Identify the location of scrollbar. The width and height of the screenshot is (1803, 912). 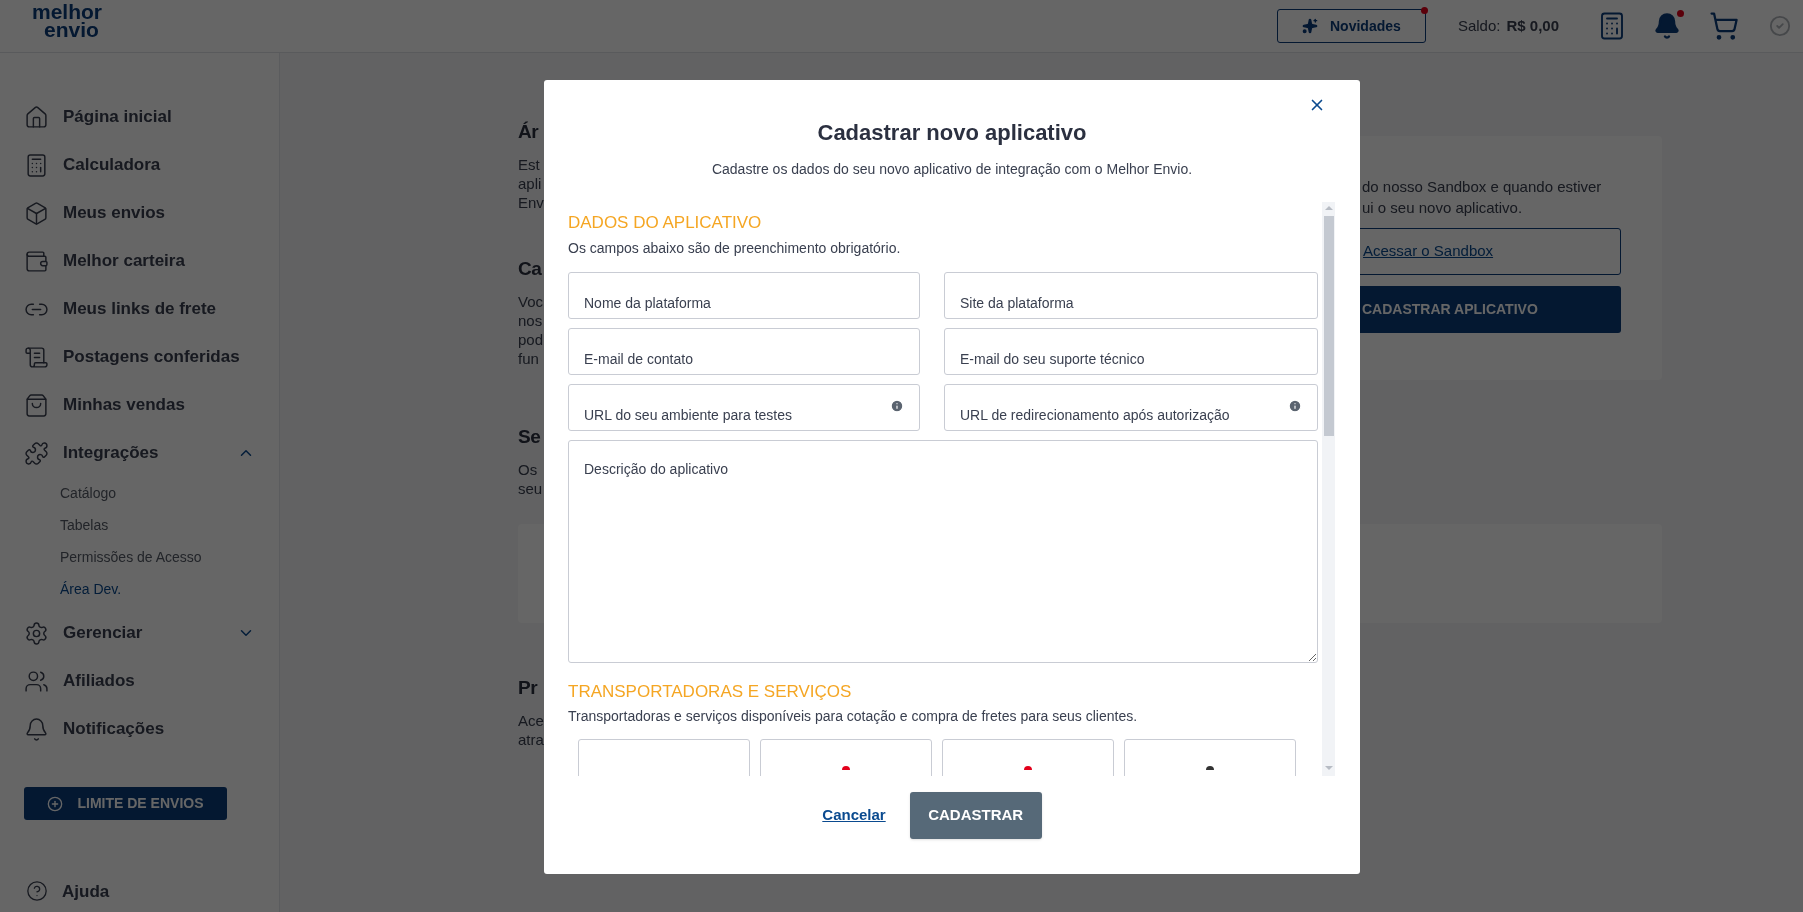
(1328, 489).